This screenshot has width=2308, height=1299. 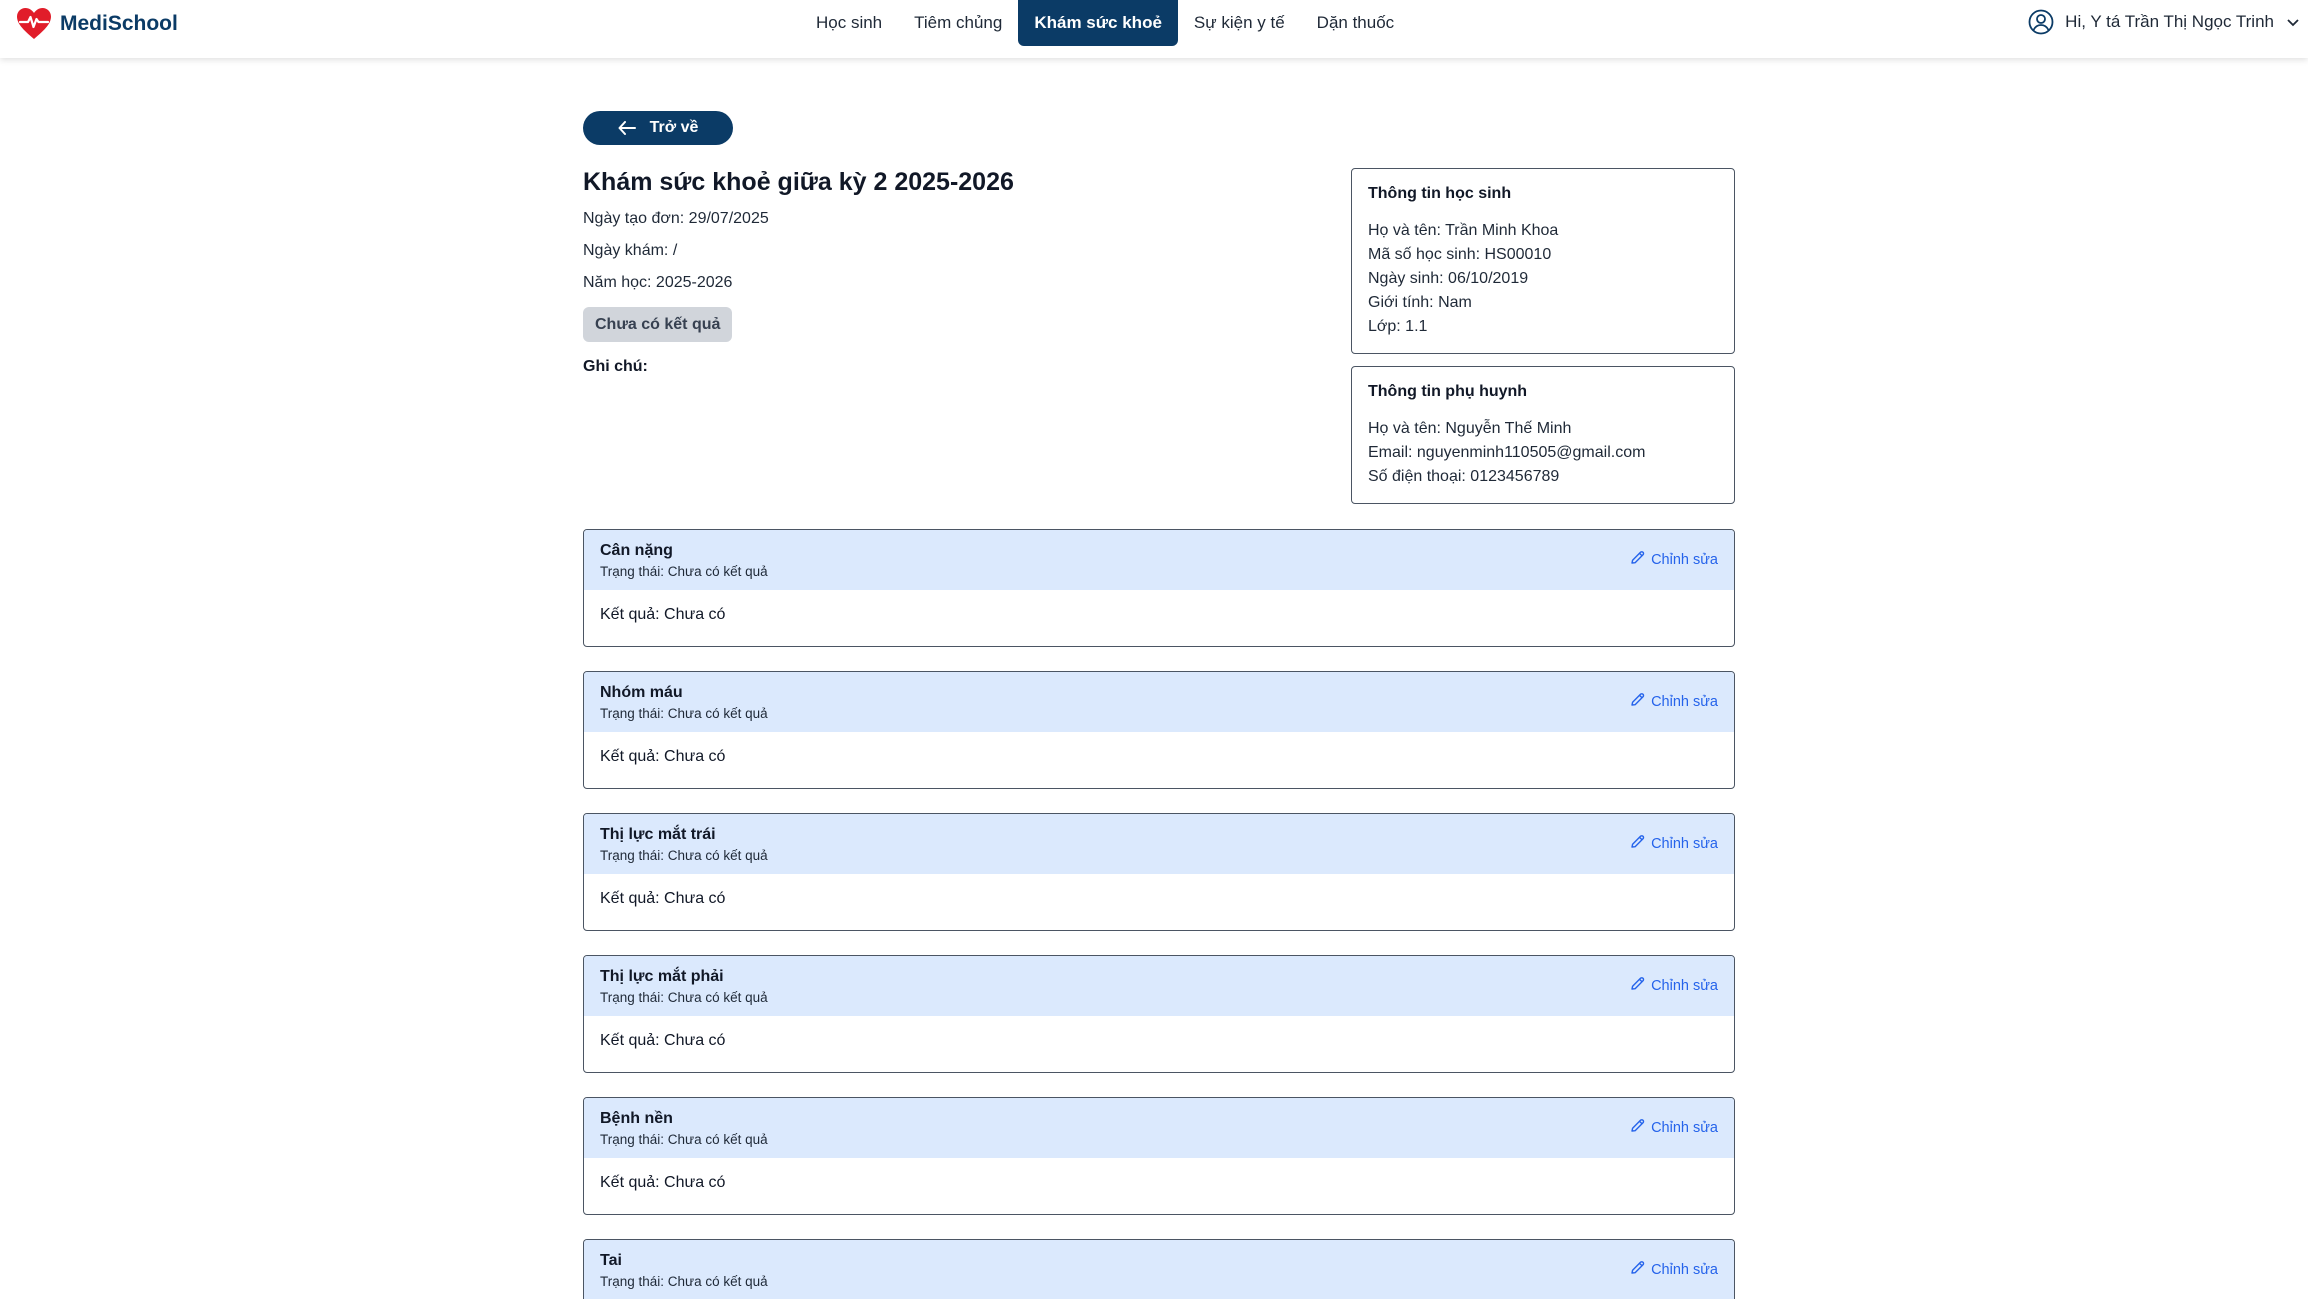 I want to click on student-name: Họ và tên: Trần Minh Khoa, so click(x=1463, y=230).